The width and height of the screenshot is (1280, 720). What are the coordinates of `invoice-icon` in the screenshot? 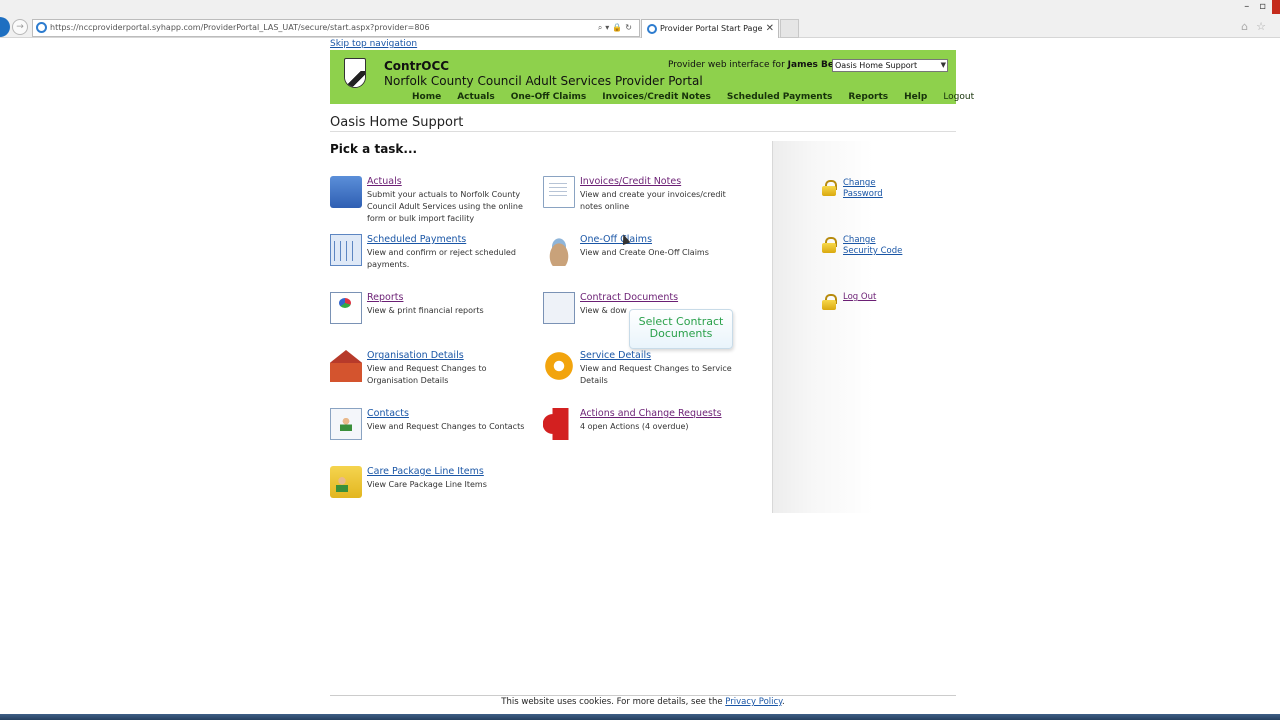 It's located at (559, 192).